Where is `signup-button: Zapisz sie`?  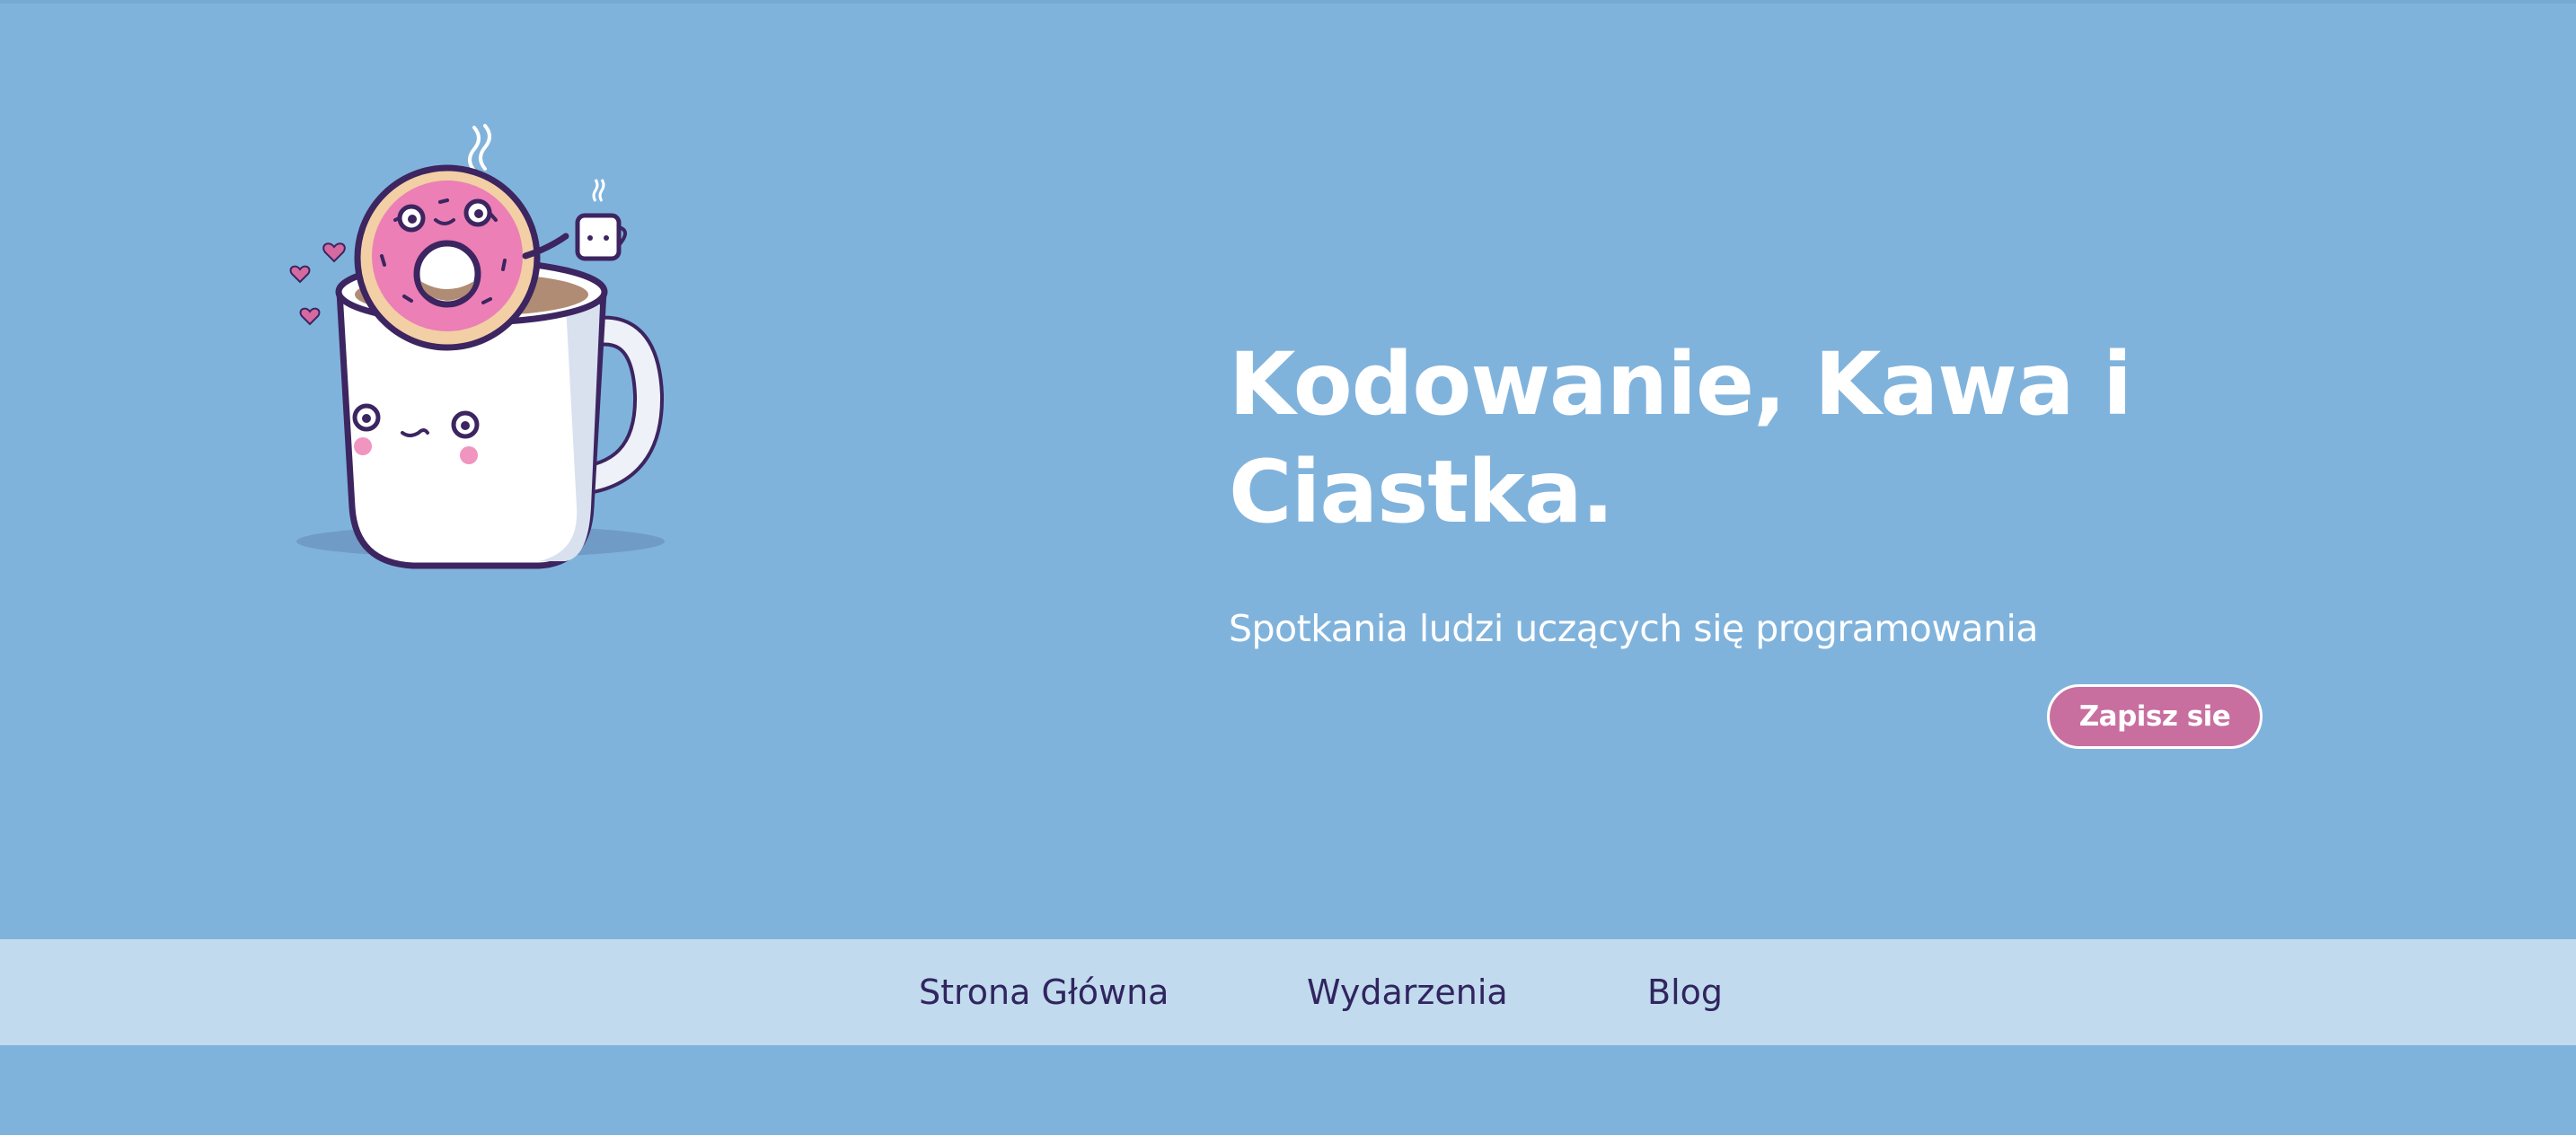 signup-button: Zapisz sie is located at coordinates (2155, 716).